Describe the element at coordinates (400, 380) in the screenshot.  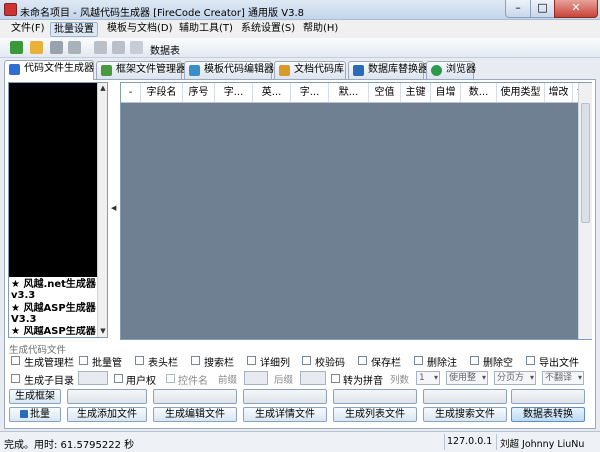
I see `column-count-label: 列数` at that location.